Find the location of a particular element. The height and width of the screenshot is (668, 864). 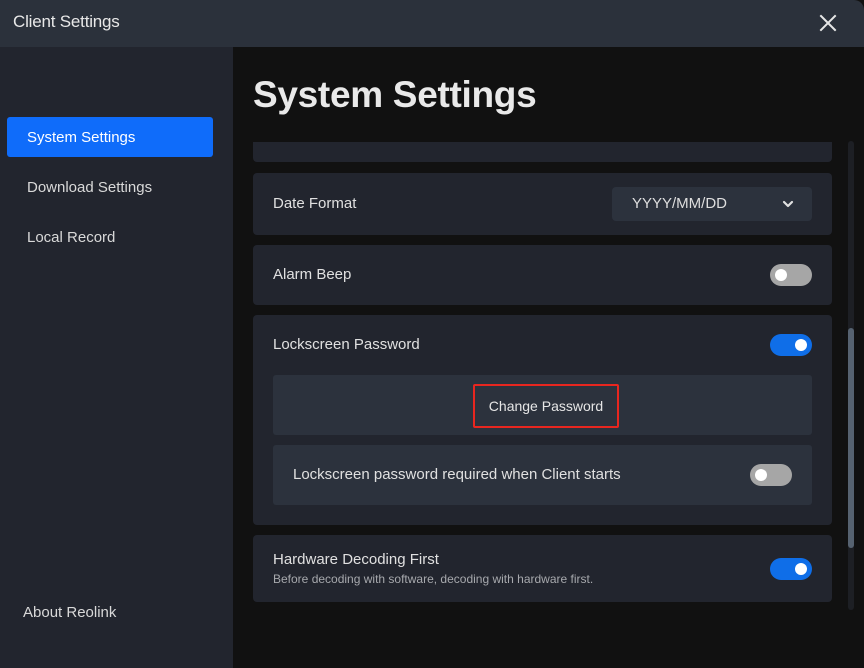

close-button is located at coordinates (828, 23).